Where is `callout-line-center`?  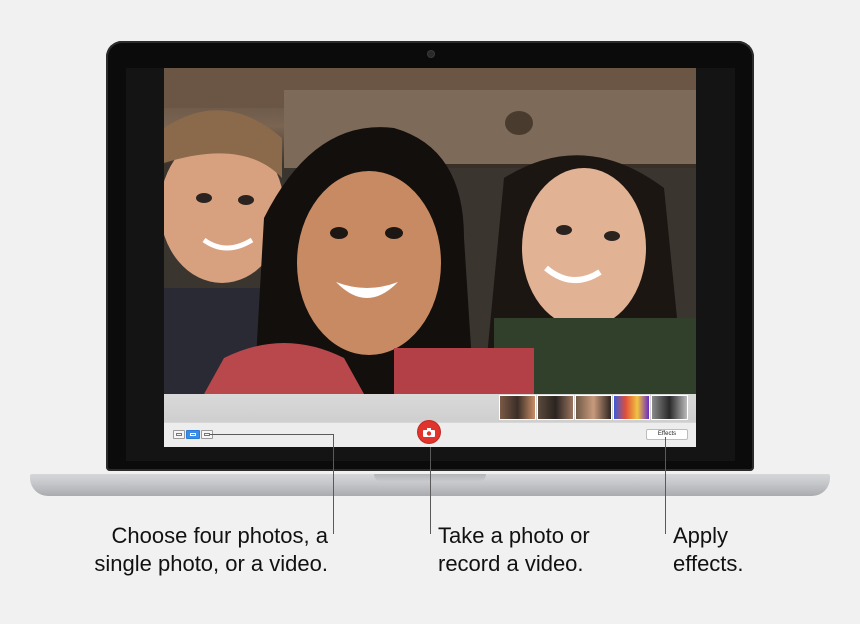
callout-line-center is located at coordinates (430, 490).